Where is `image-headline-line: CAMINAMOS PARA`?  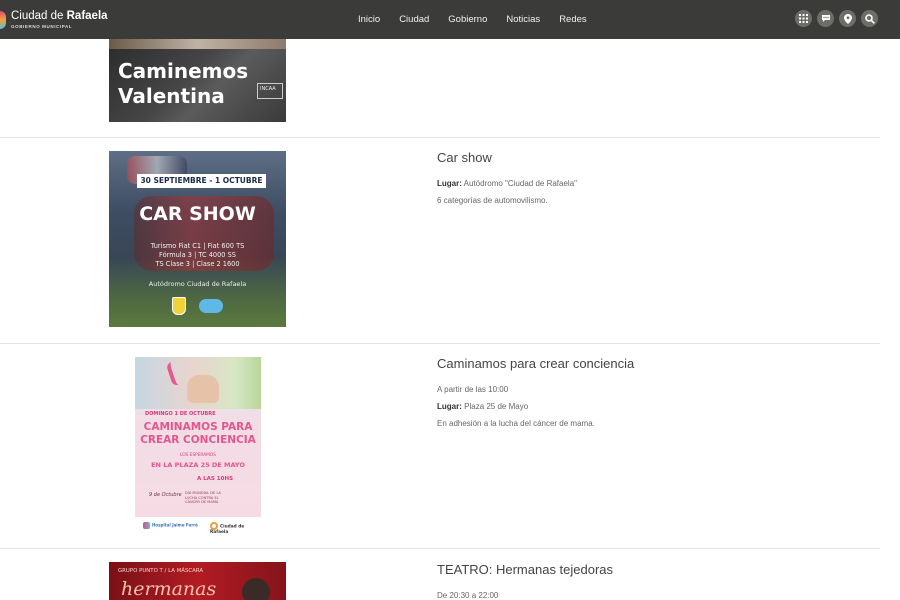 image-headline-line: CAMINAMOS PARA is located at coordinates (198, 427).